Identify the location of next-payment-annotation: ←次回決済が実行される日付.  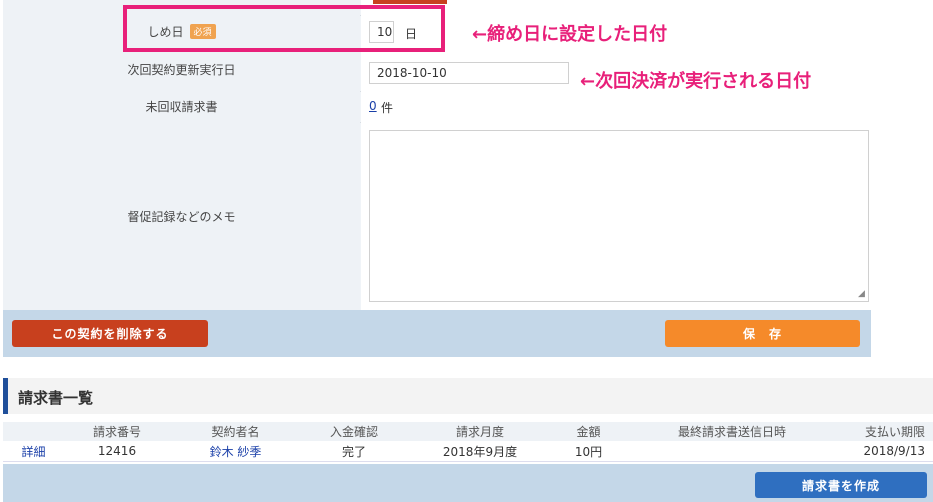
(696, 81).